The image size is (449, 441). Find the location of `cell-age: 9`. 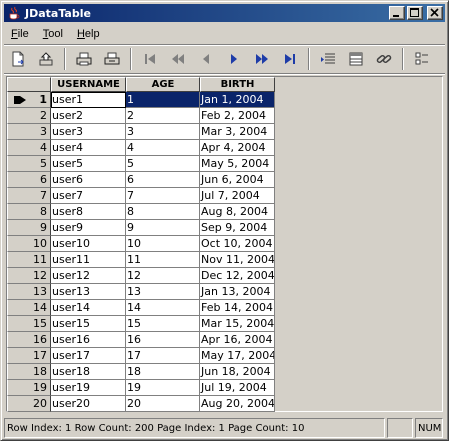

cell-age: 9 is located at coordinates (163, 228).